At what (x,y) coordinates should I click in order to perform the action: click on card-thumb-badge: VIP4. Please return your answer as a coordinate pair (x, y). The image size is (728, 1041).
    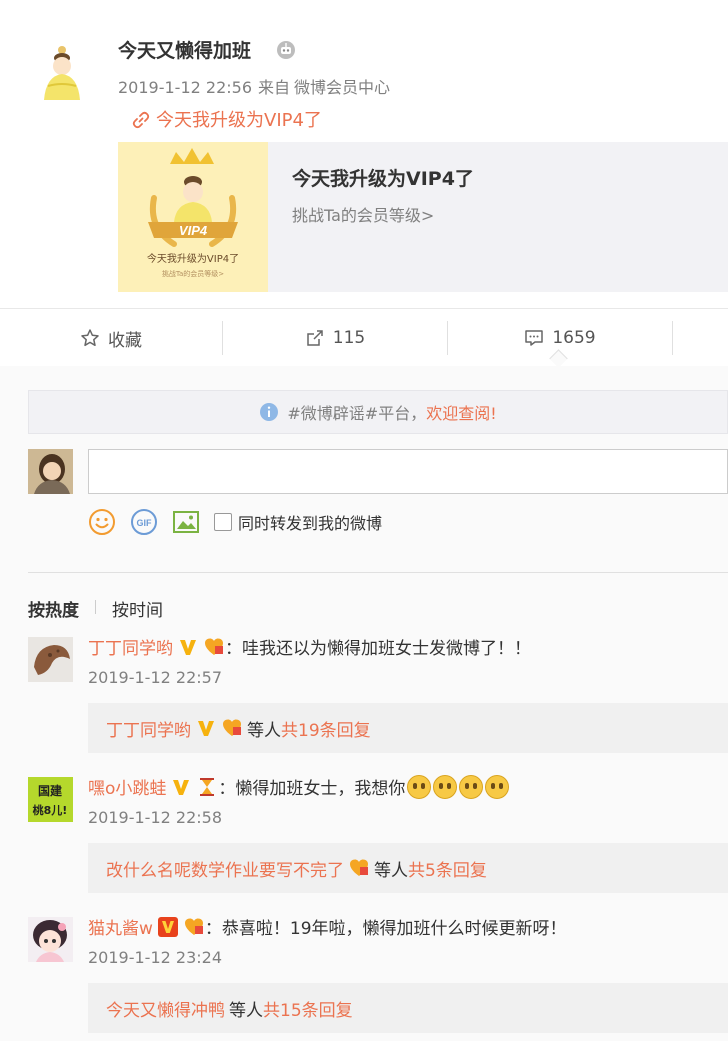
    Looking at the image, I should click on (193, 230).